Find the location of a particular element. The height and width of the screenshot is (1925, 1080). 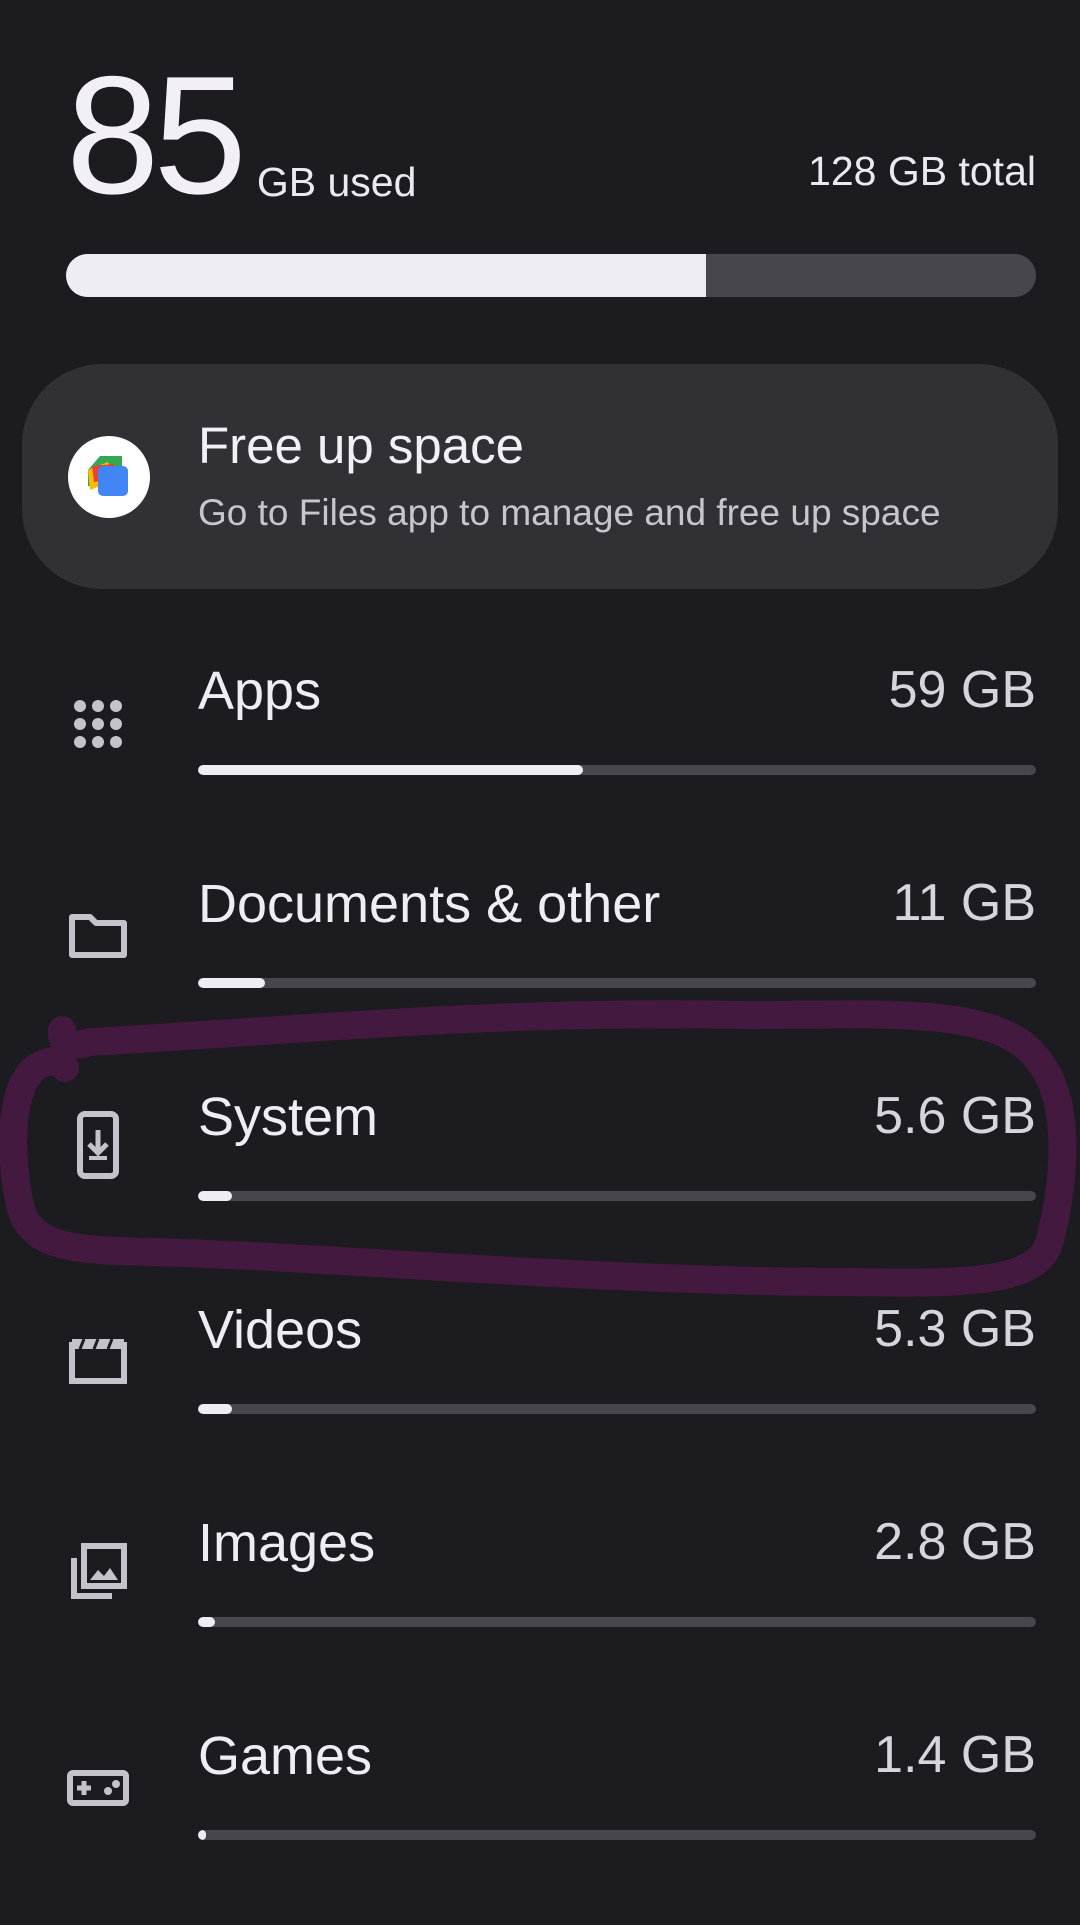

category-size: 2.8 GB is located at coordinates (955, 1542).